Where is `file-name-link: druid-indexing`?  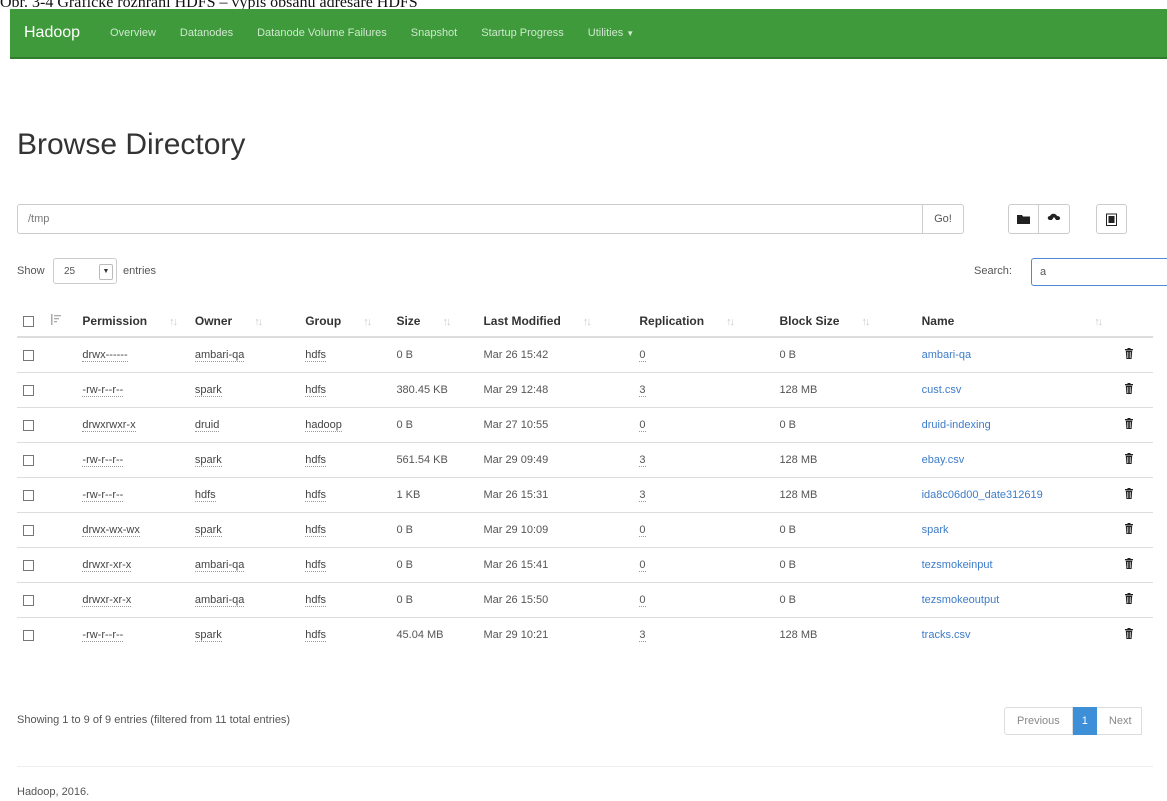
file-name-link: druid-indexing is located at coordinates (956, 425).